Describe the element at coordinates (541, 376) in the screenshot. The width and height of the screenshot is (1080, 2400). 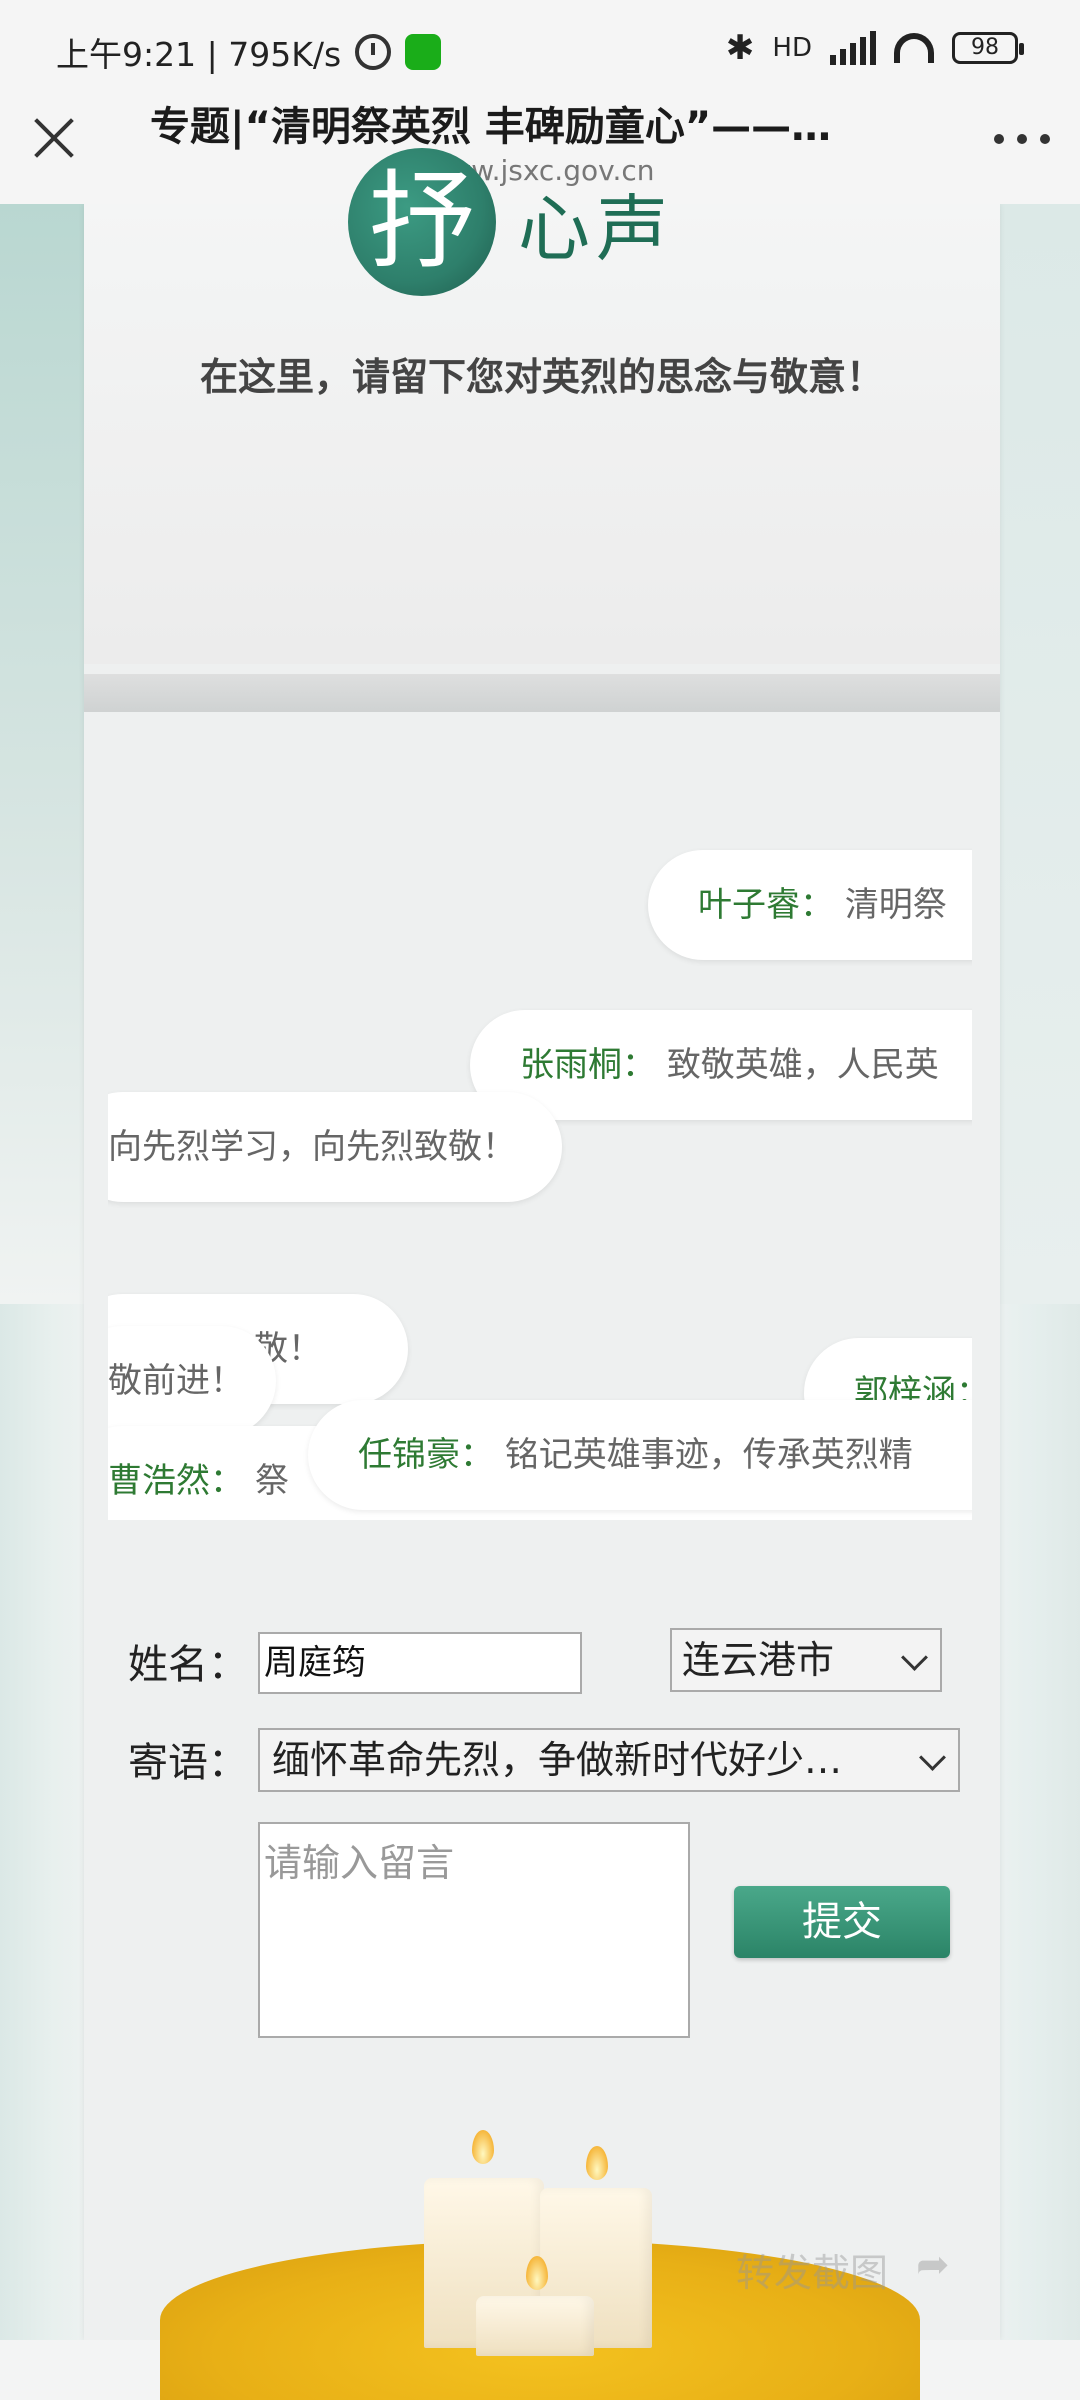
I see `page-subtitle: 在这里，请留下您对英烈的思念与敬意！` at that location.